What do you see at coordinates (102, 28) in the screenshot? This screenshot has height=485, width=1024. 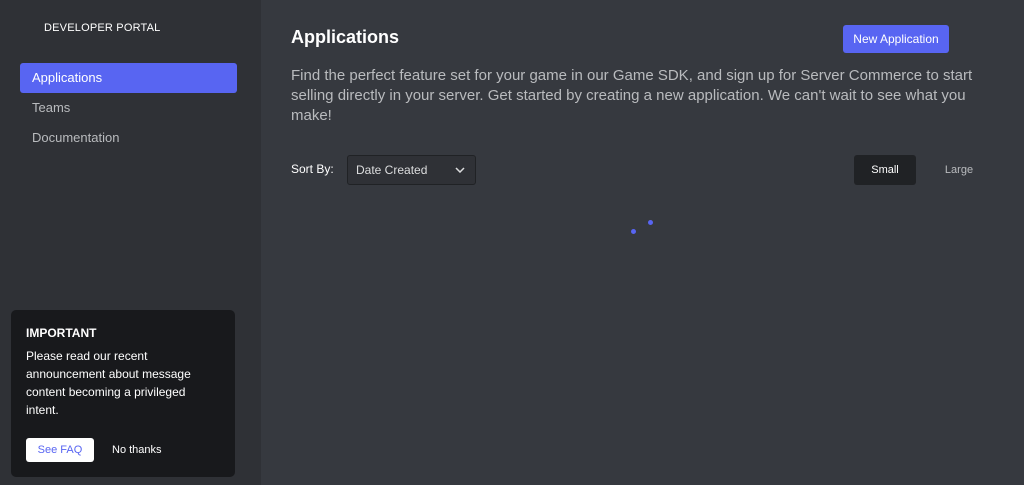 I see `brand-title: DEVELOPER PORTAL` at bounding box center [102, 28].